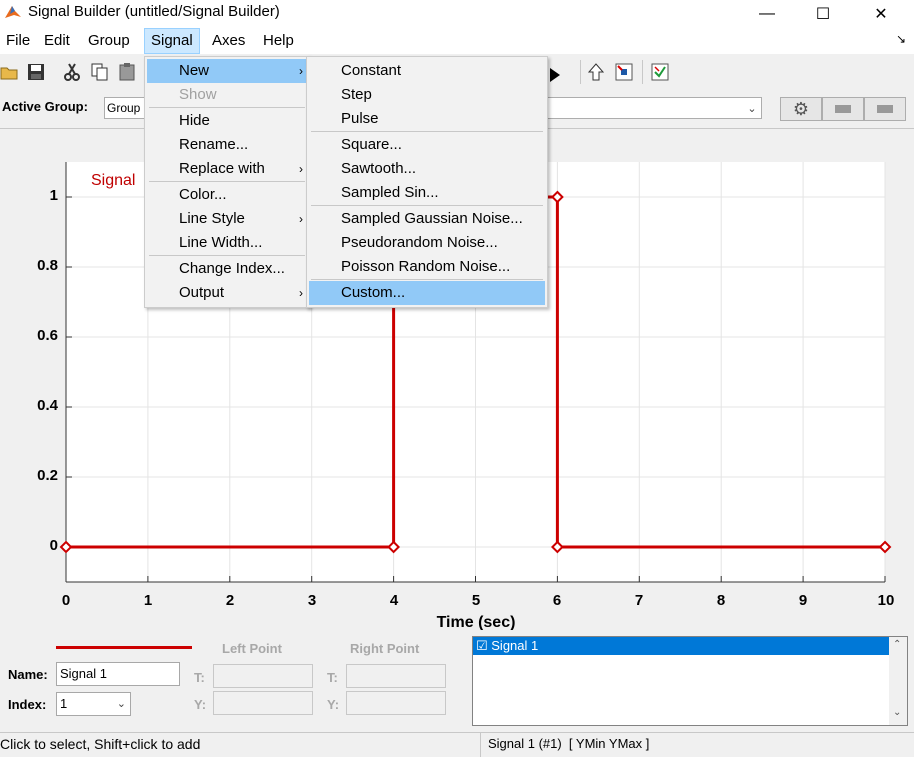 The image size is (914, 757). I want to click on submenu-item-pulse: Pulse, so click(427, 119).